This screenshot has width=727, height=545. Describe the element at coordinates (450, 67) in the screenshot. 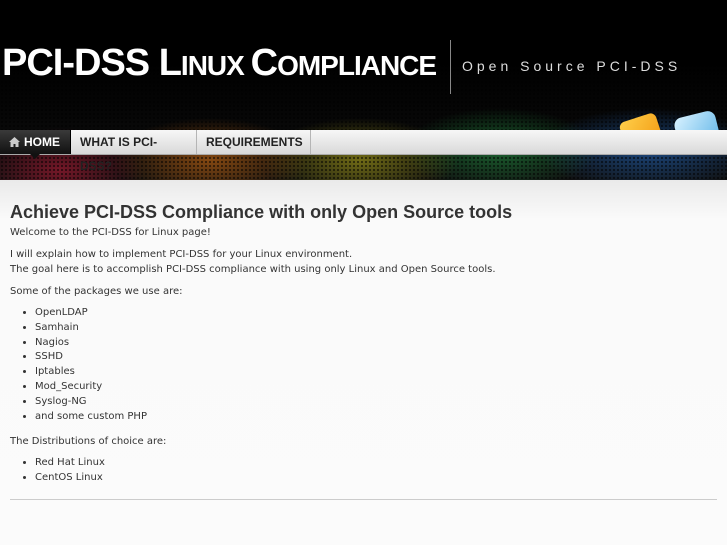

I see `title-divider` at that location.